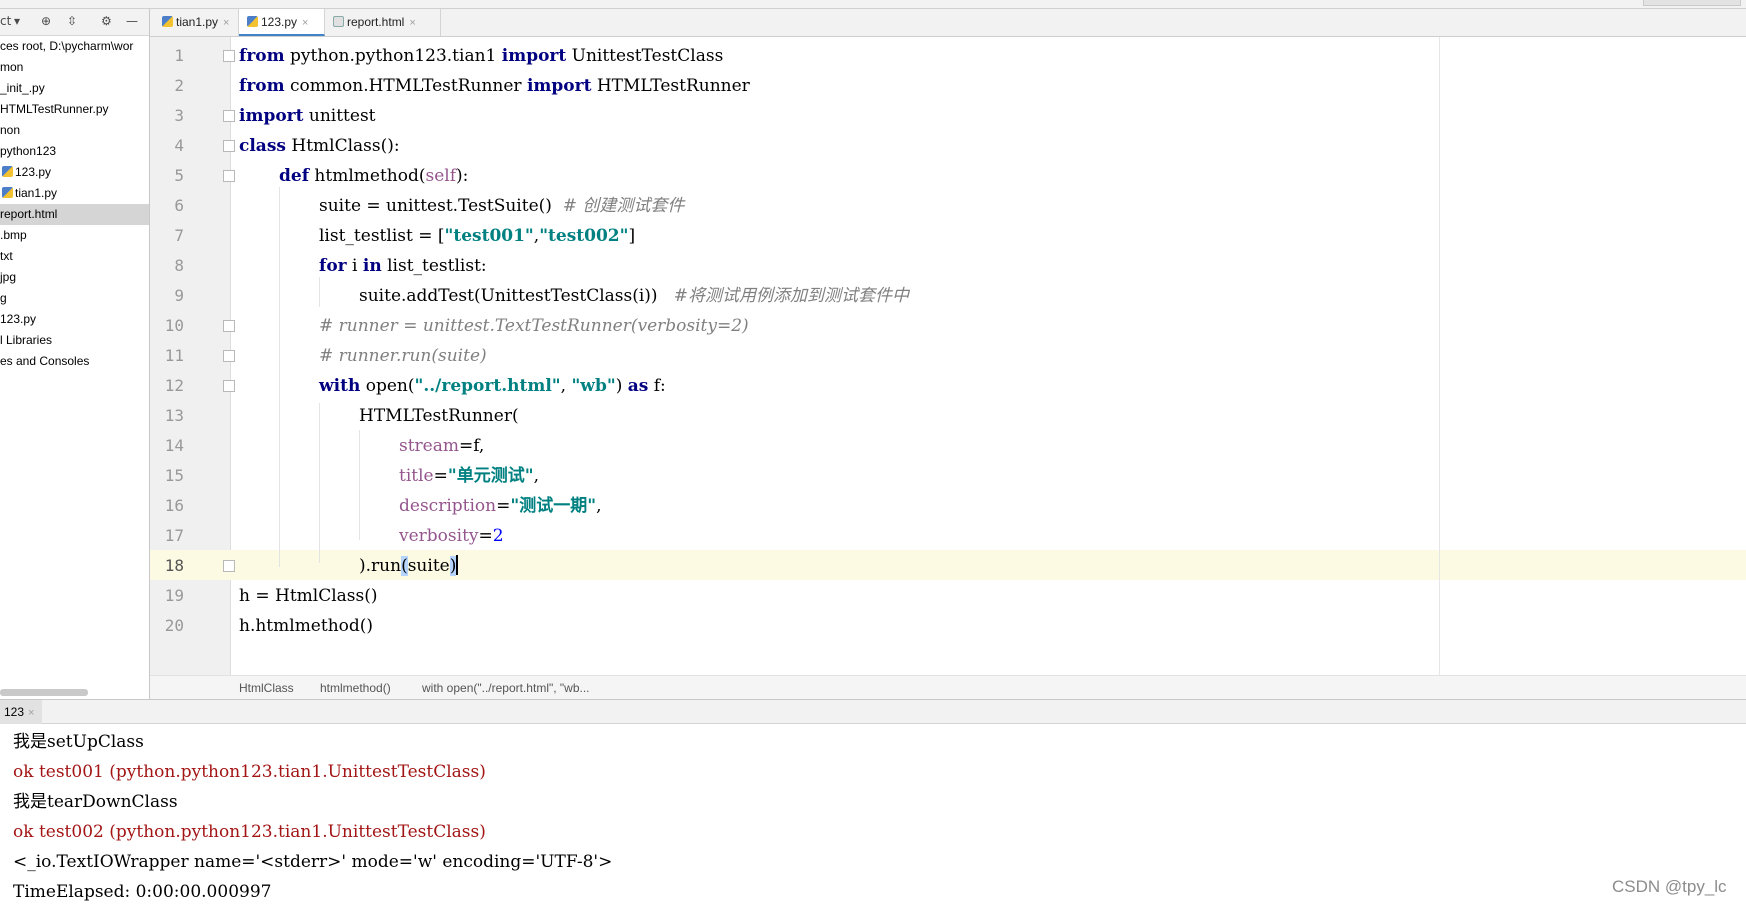 The height and width of the screenshot is (907, 1746). What do you see at coordinates (179, 295) in the screenshot?
I see `line-number: 9` at bounding box center [179, 295].